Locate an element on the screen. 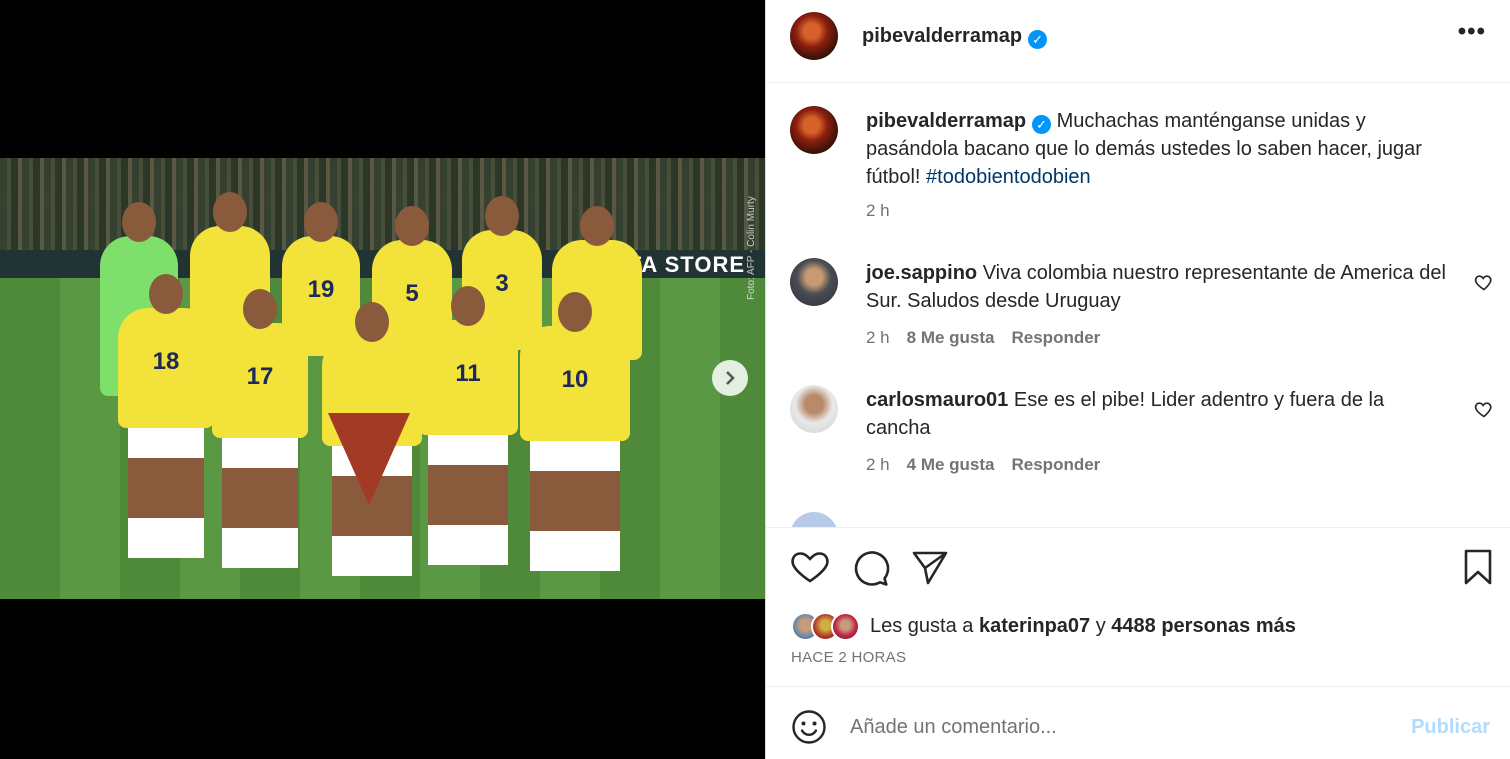 The width and height of the screenshot is (1510, 759). author-username-wrap: pibevalderramap ✓ is located at coordinates (955, 37).